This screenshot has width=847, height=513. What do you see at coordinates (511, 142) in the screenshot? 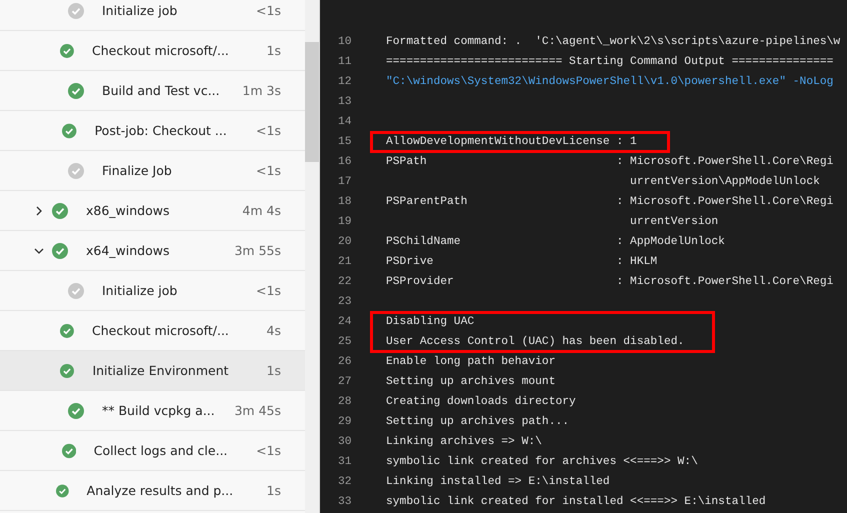
I see `log-text: AllowDevelopmentWithoutDevLicense : 1` at bounding box center [511, 142].